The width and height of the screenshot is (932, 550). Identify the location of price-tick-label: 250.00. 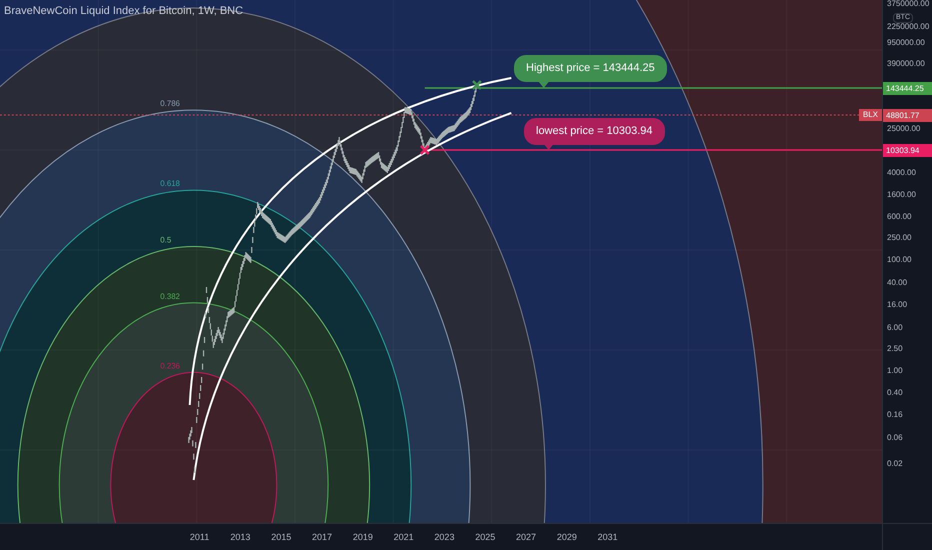
(899, 238).